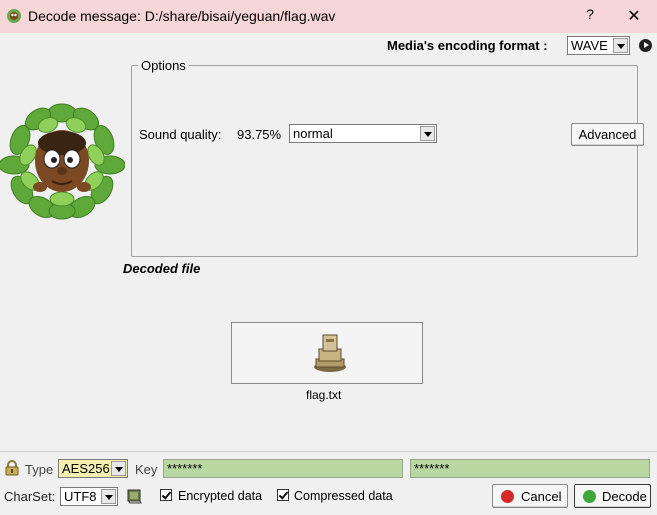 This screenshot has height=515, width=657. What do you see at coordinates (30, 496) in the screenshot?
I see `charset-label: CharSet:` at bounding box center [30, 496].